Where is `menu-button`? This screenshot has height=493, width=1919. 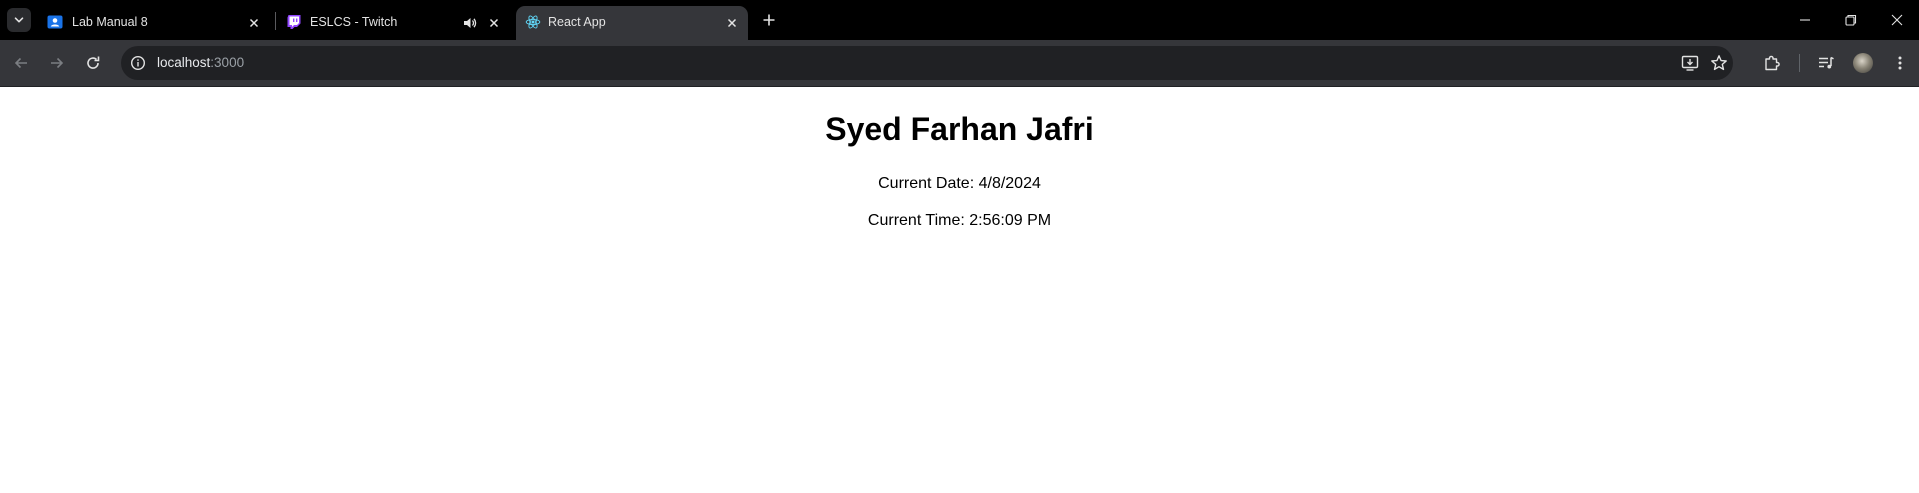
menu-button is located at coordinates (1900, 63).